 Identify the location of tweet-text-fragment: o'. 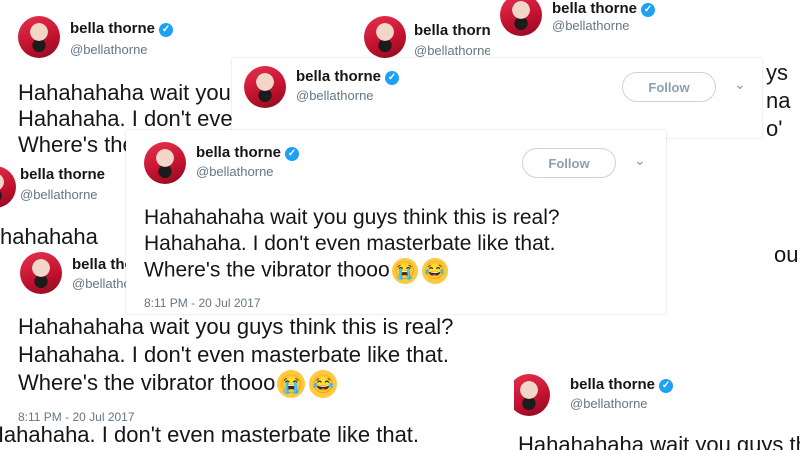
(774, 128).